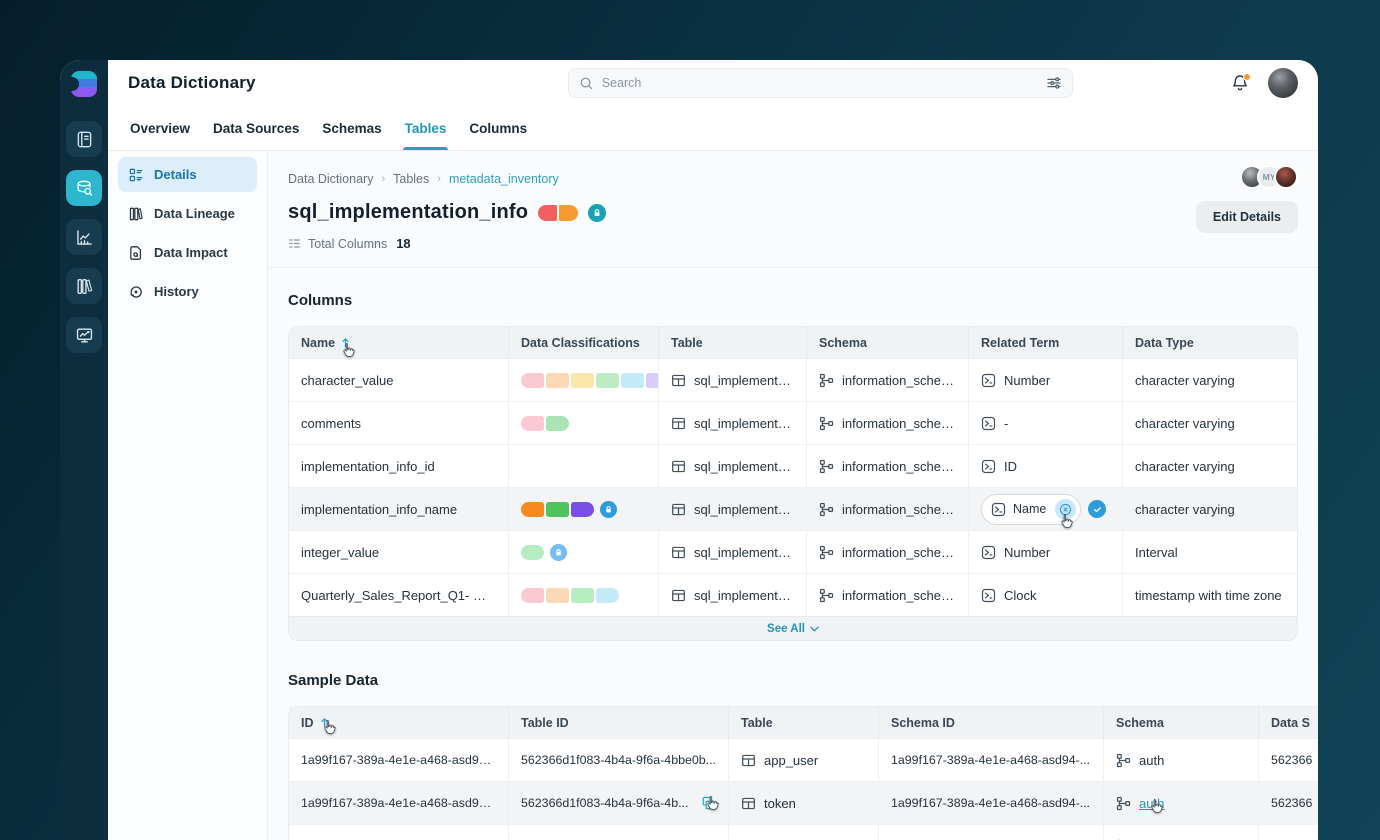  Describe the element at coordinates (411, 179) in the screenshot. I see `breadcrumb-tables: Tables` at that location.